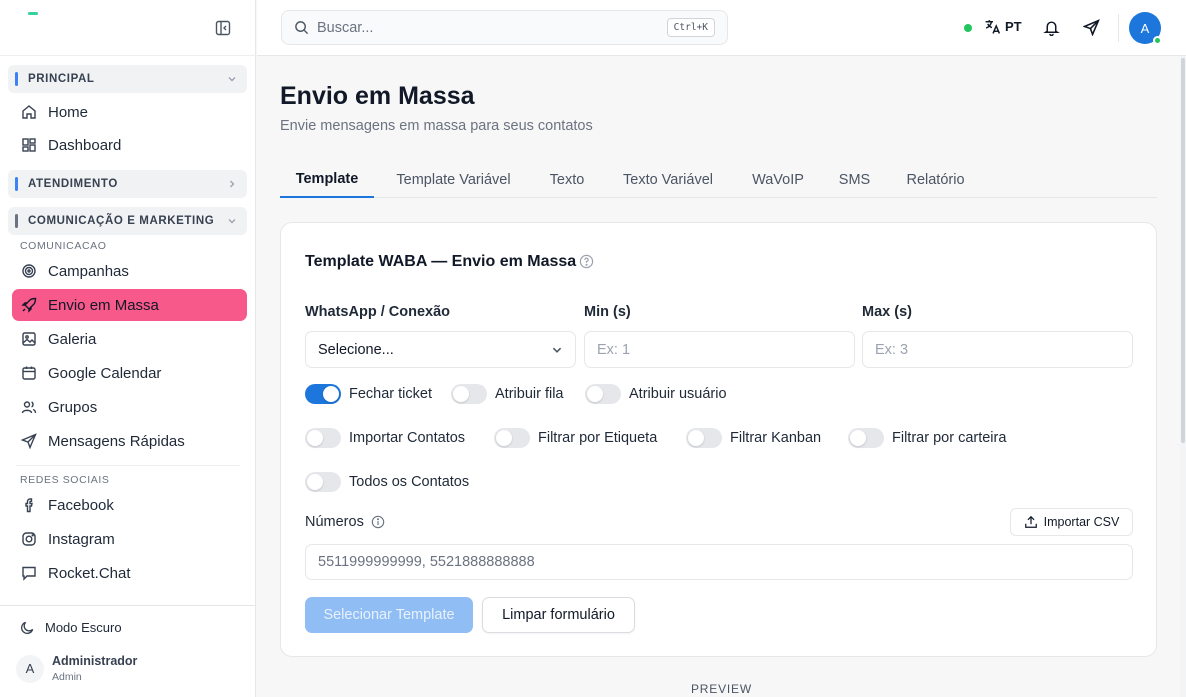 Image resolution: width=1186 pixels, height=697 pixels. Describe the element at coordinates (129, 145) in the screenshot. I see `sidebar-item-dashboard: Dashboard` at that location.